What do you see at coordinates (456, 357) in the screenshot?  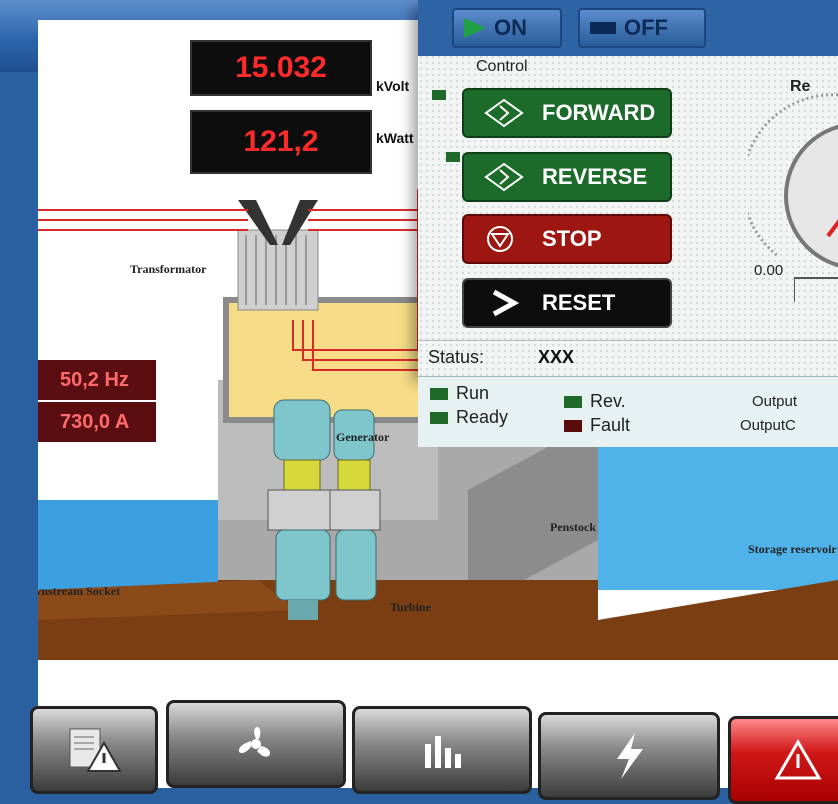 I see `status-label: Status:` at bounding box center [456, 357].